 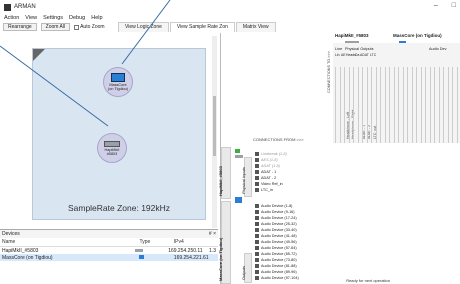 I want to click on node-hapi: HapiMkII #5803, so click(x=112, y=148).